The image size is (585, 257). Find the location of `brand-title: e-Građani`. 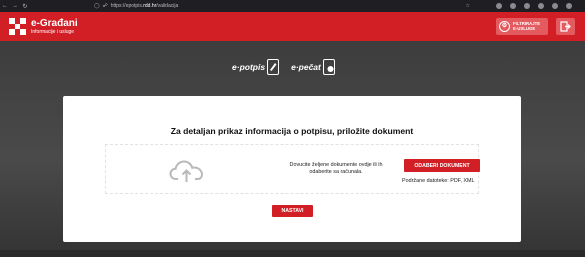

brand-title: e-Građani is located at coordinates (54, 23).